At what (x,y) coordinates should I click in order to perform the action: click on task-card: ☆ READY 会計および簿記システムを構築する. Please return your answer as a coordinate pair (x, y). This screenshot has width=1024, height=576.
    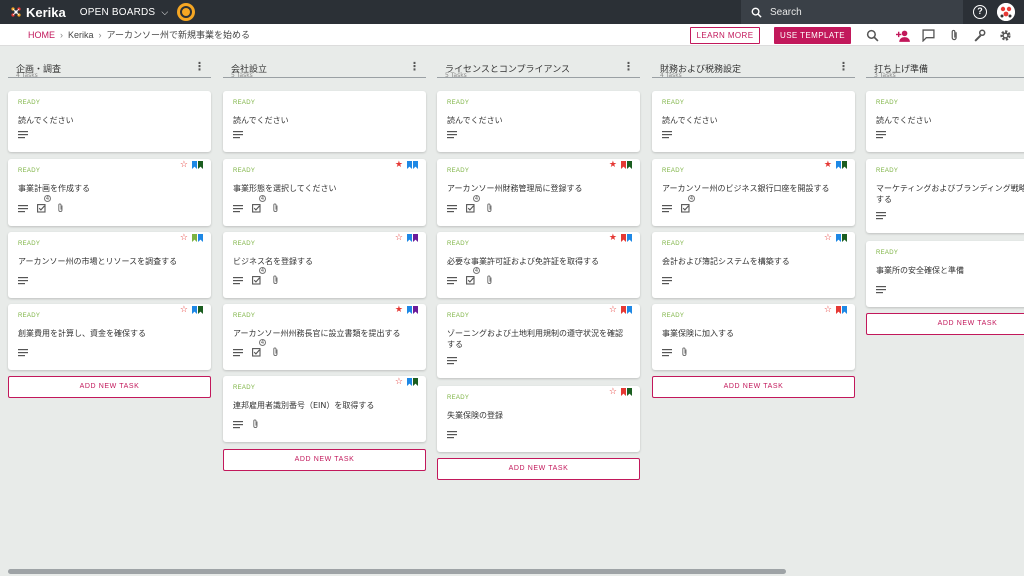
    Looking at the image, I should click on (753, 265).